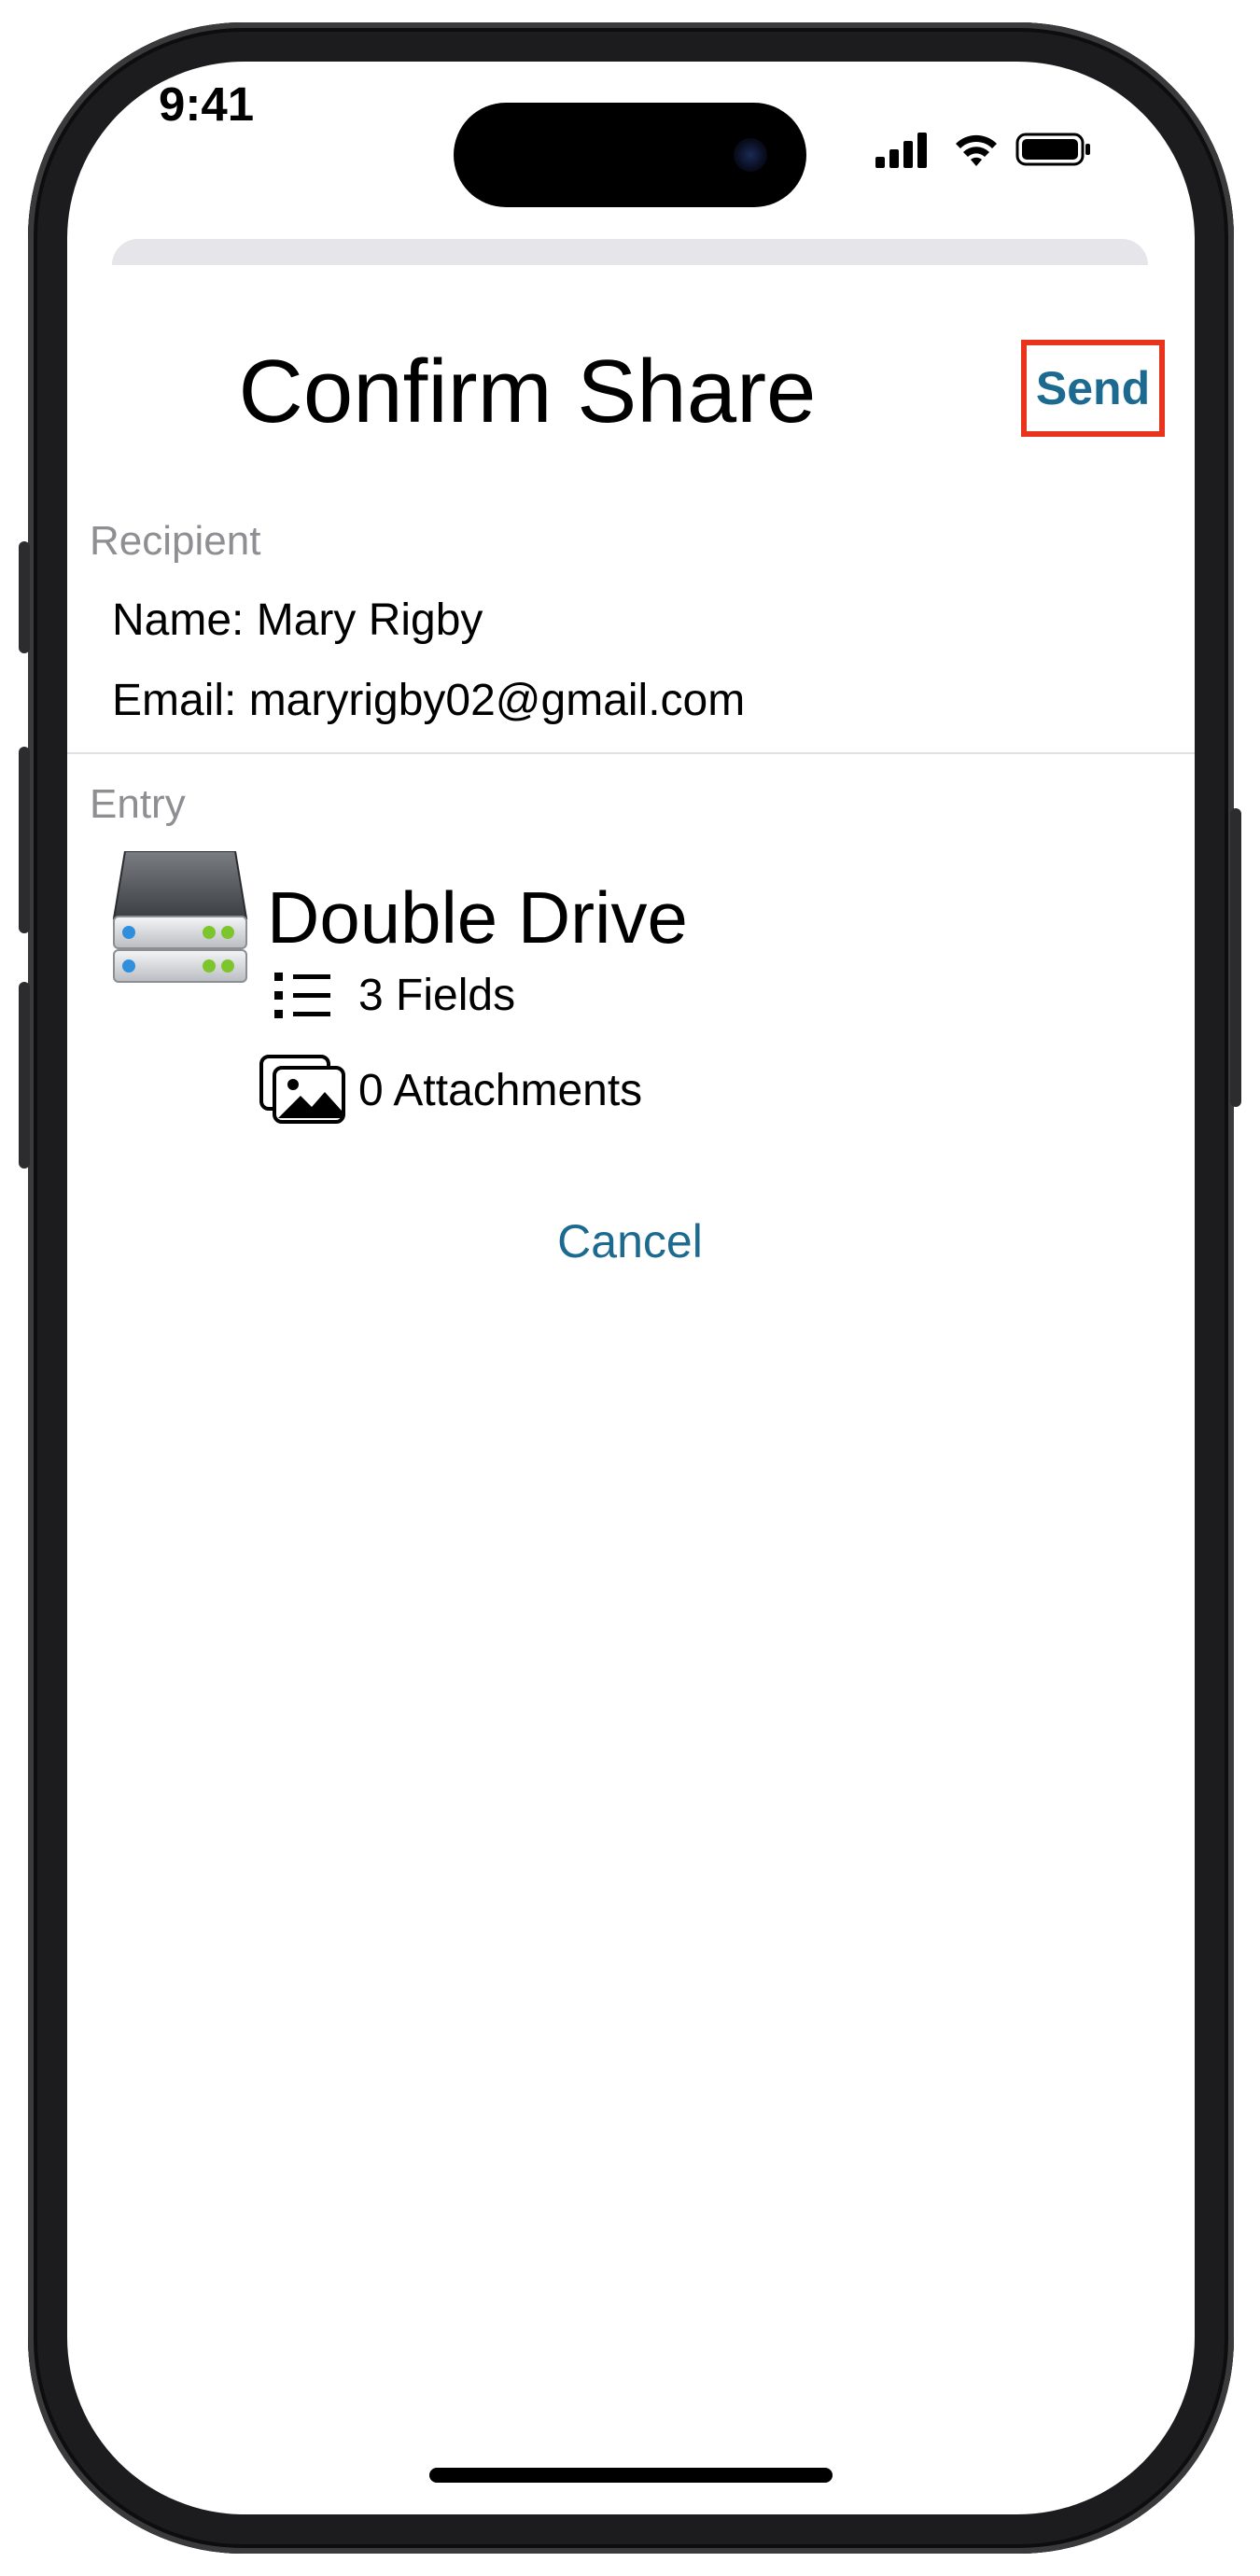 The width and height of the screenshot is (1260, 2576). I want to click on side-button-volume-up, so click(24, 840).